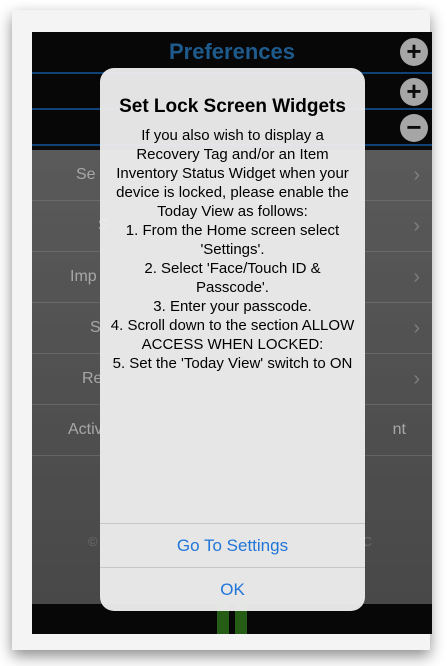  What do you see at coordinates (232, 545) in the screenshot?
I see `go-to-settings-button: Go To Settings` at bounding box center [232, 545].